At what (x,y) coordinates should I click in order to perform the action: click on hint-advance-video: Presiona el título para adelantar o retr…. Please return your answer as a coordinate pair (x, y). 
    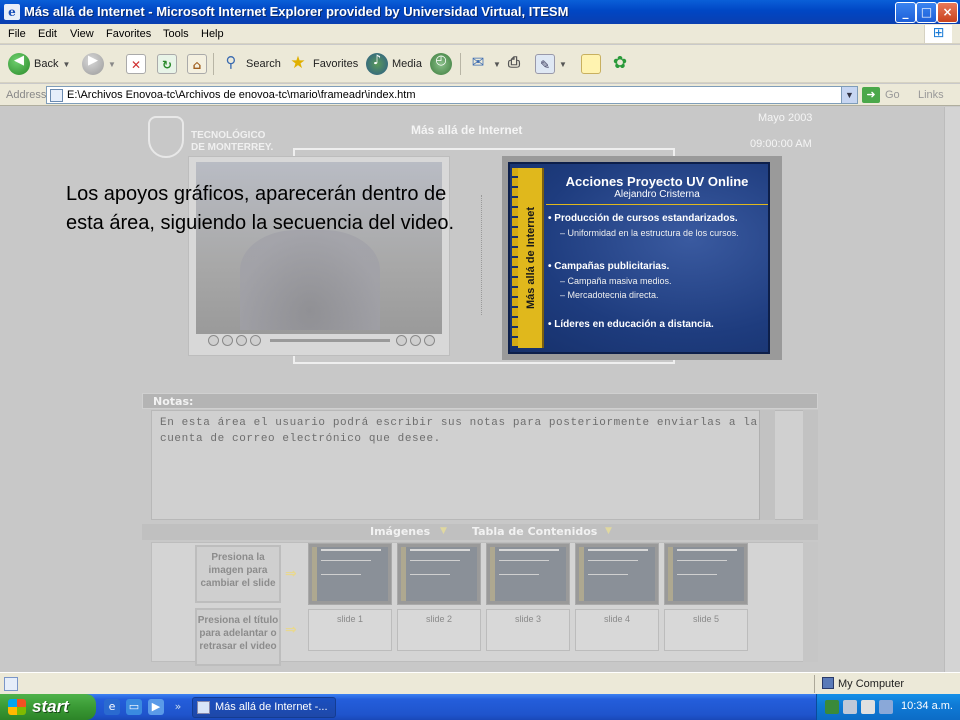
    Looking at the image, I should click on (238, 637).